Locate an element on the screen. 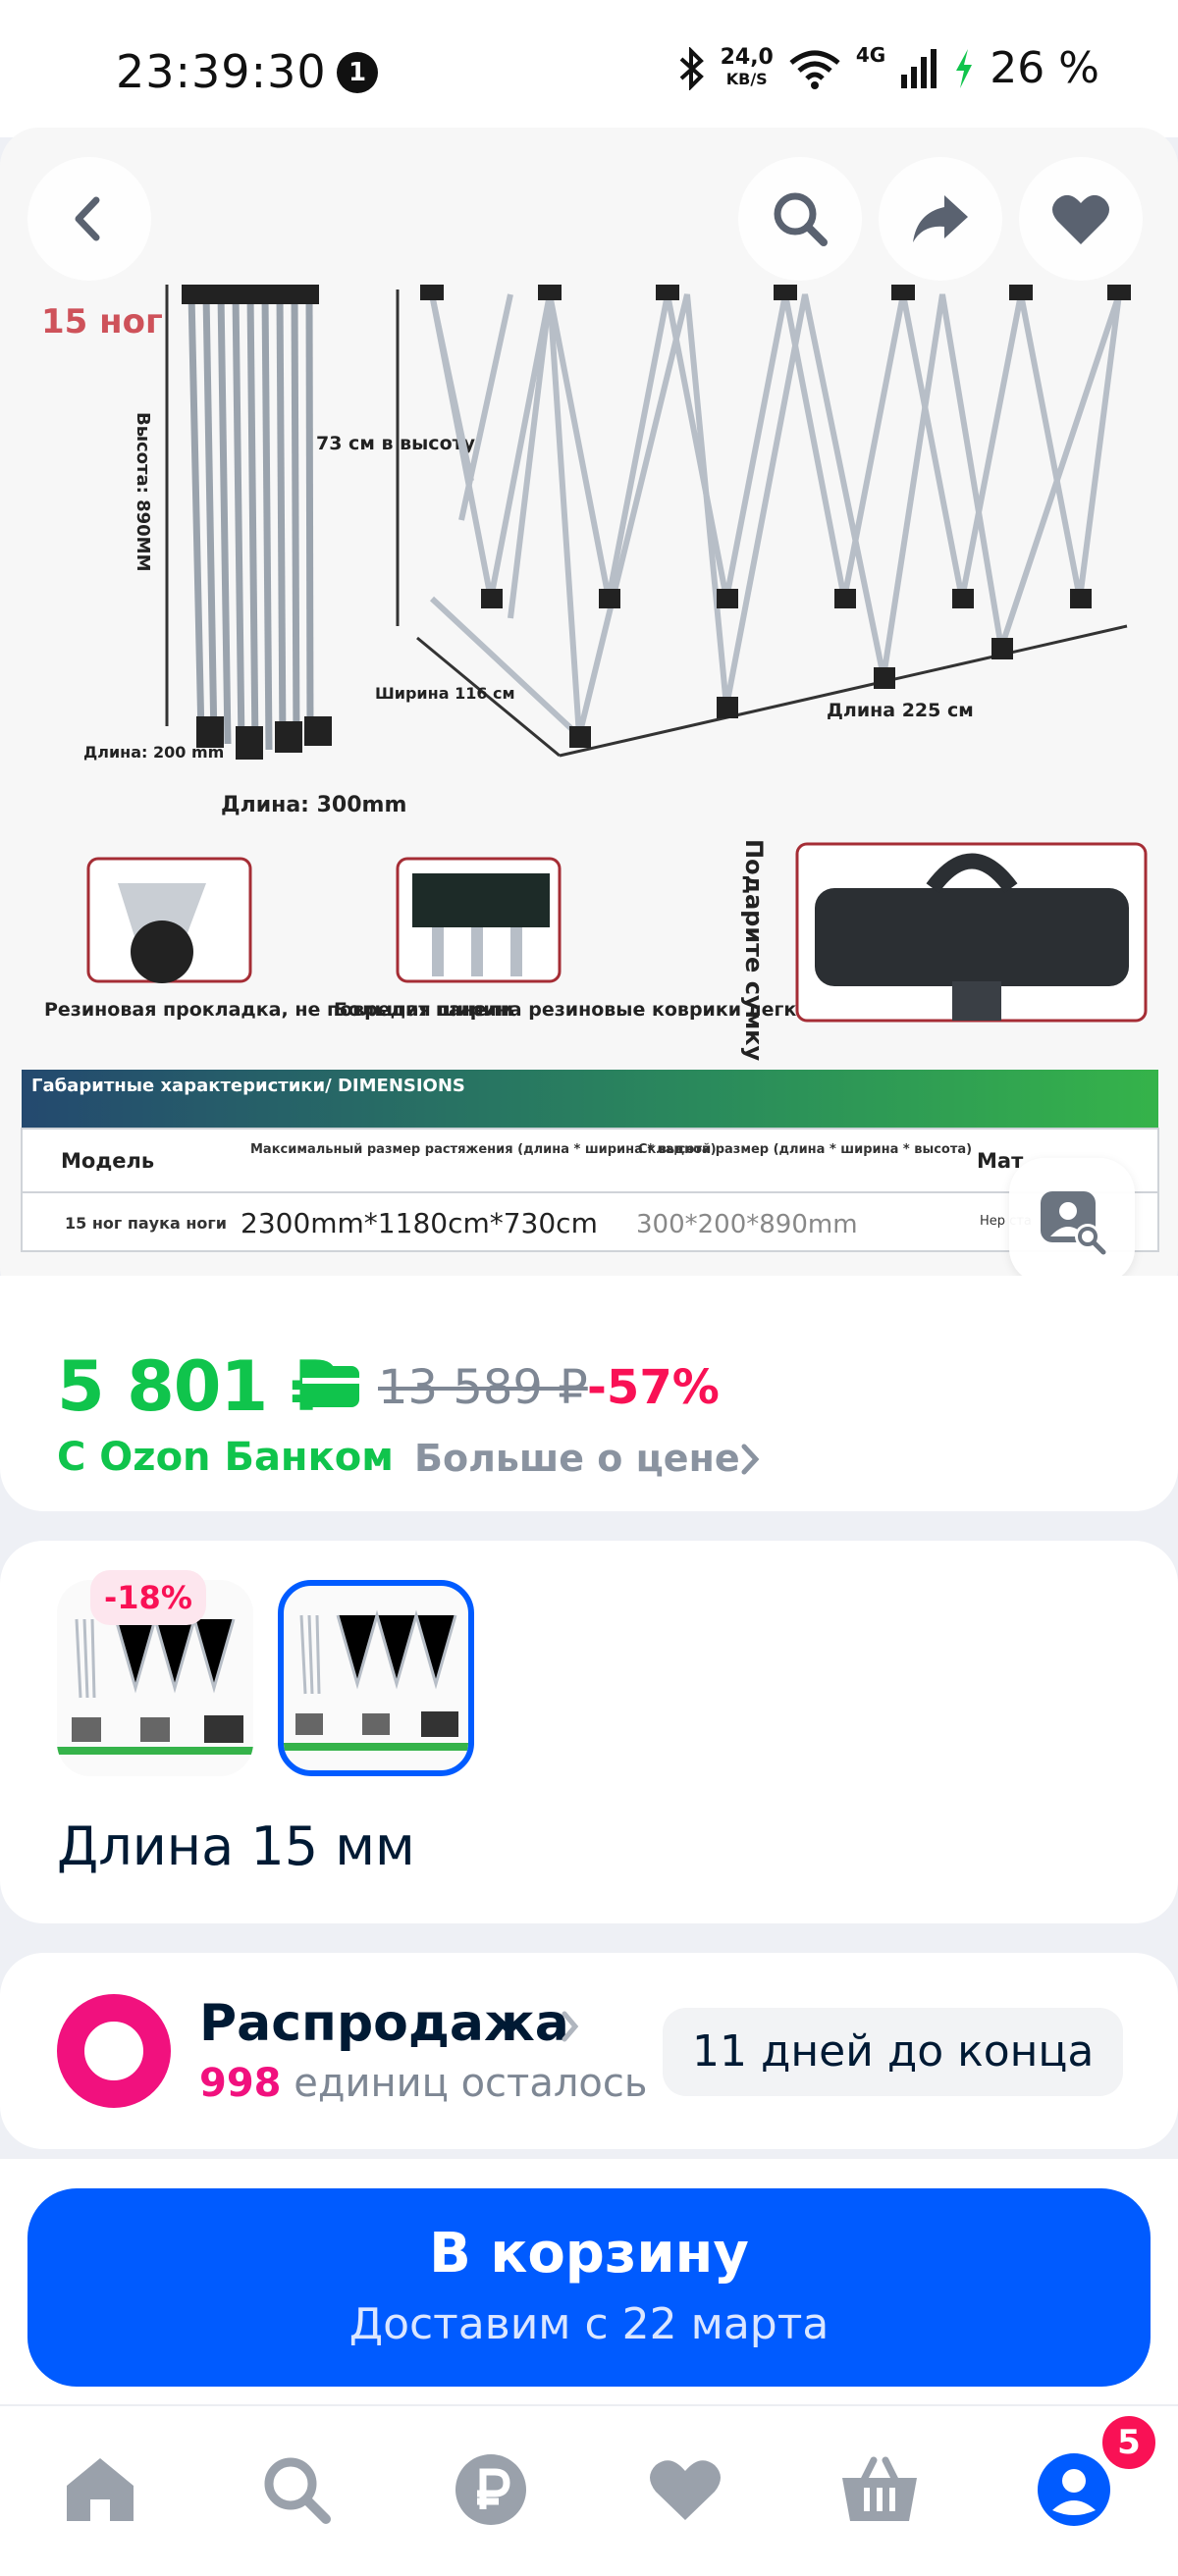 The height and width of the screenshot is (2576, 1178). variant-discount-badge: -18% is located at coordinates (148, 1597).